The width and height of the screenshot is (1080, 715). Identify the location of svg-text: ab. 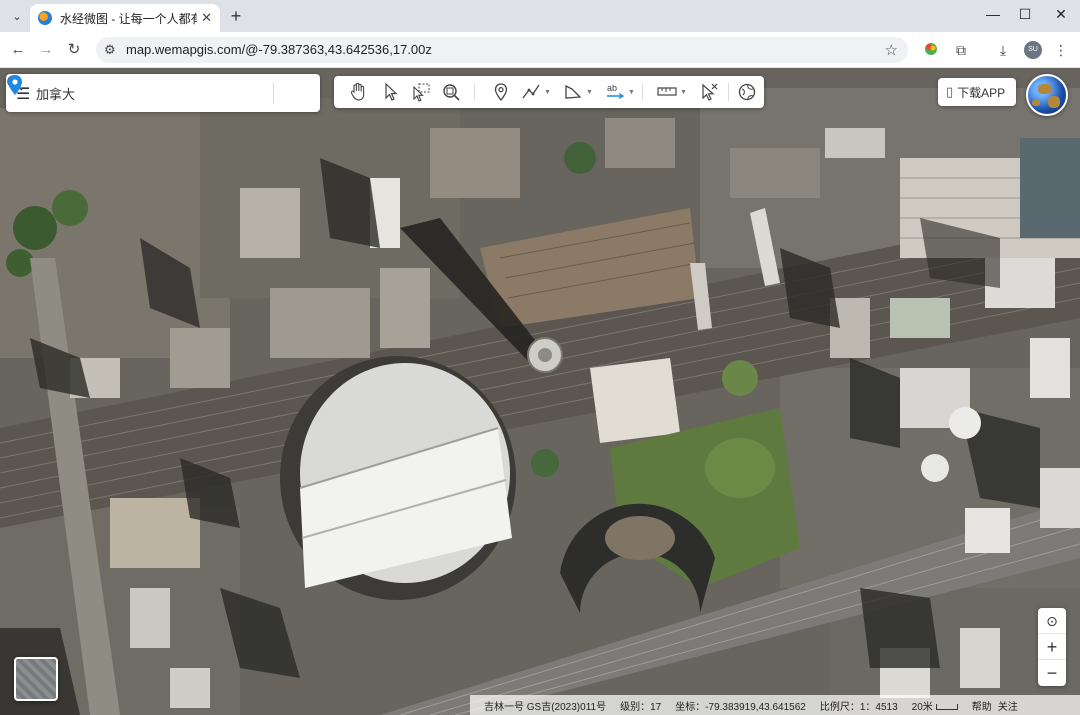
(612, 88).